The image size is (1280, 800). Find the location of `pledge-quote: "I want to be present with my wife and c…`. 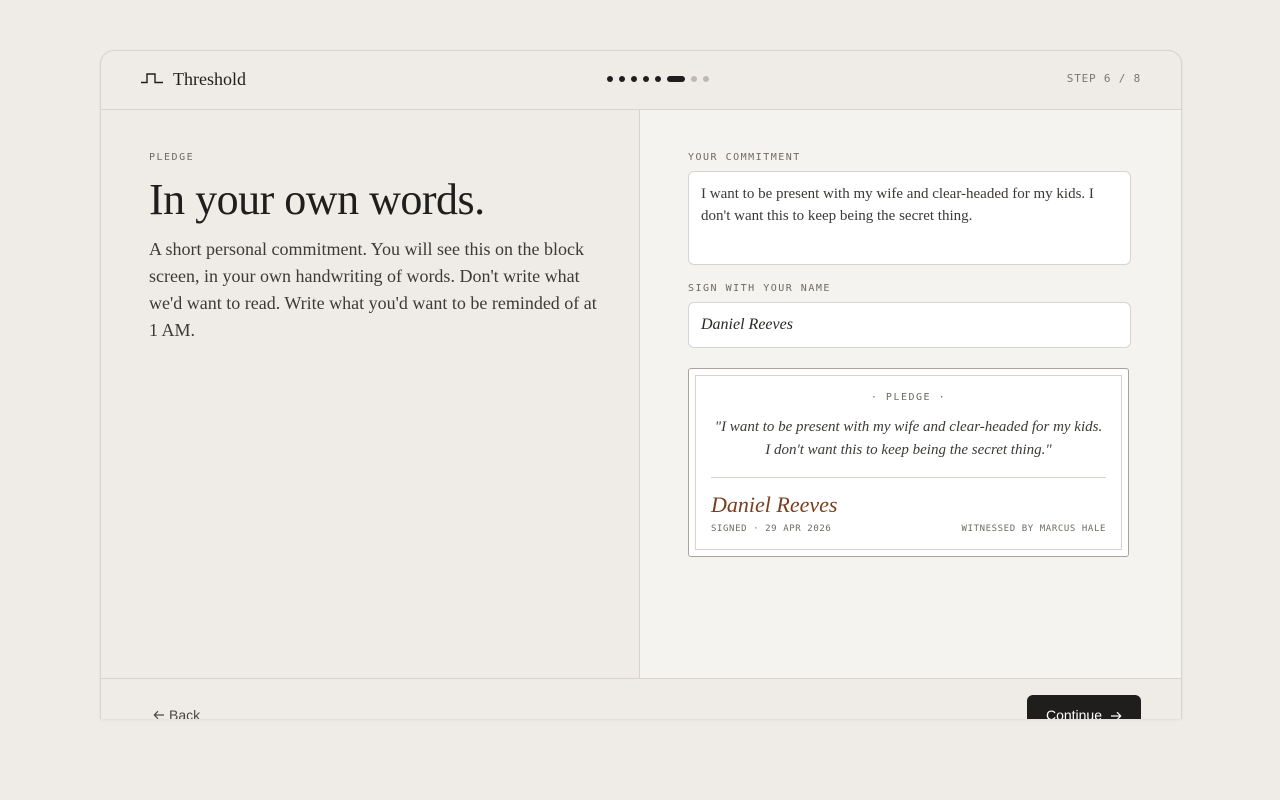

pledge-quote: "I want to be present with my wife and c… is located at coordinates (908, 438).